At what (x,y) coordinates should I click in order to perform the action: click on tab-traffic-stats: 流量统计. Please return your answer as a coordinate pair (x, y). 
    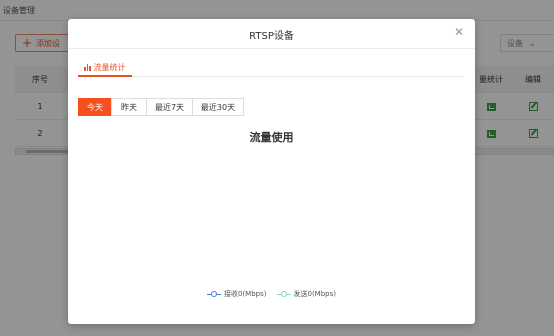
    Looking at the image, I should click on (105, 68).